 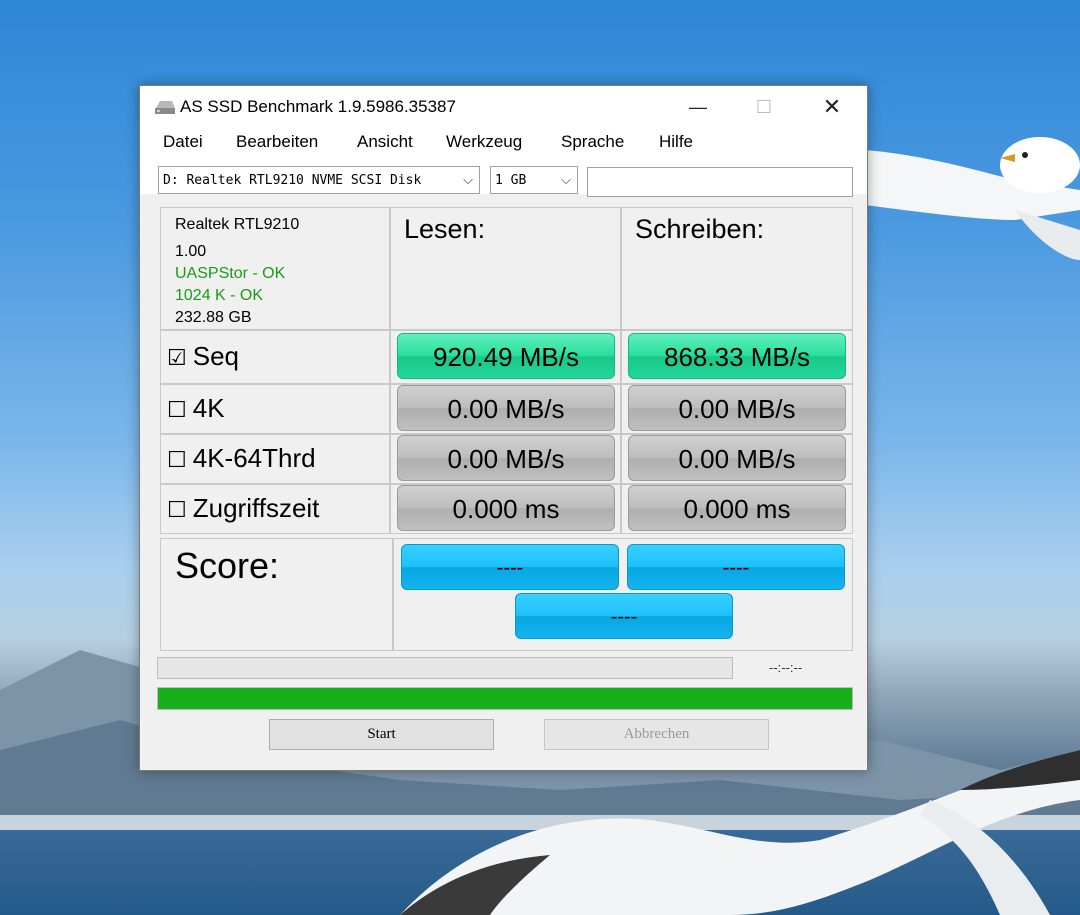 I want to click on 4k-read-result: 0.00 MB/s, so click(x=506, y=408).